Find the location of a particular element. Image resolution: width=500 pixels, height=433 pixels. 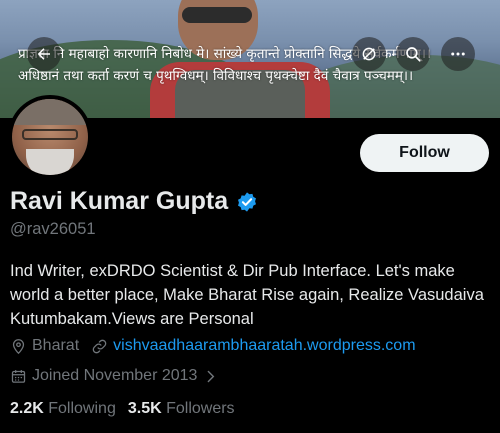

joined-text: Joined November 2013 is located at coordinates (115, 375).